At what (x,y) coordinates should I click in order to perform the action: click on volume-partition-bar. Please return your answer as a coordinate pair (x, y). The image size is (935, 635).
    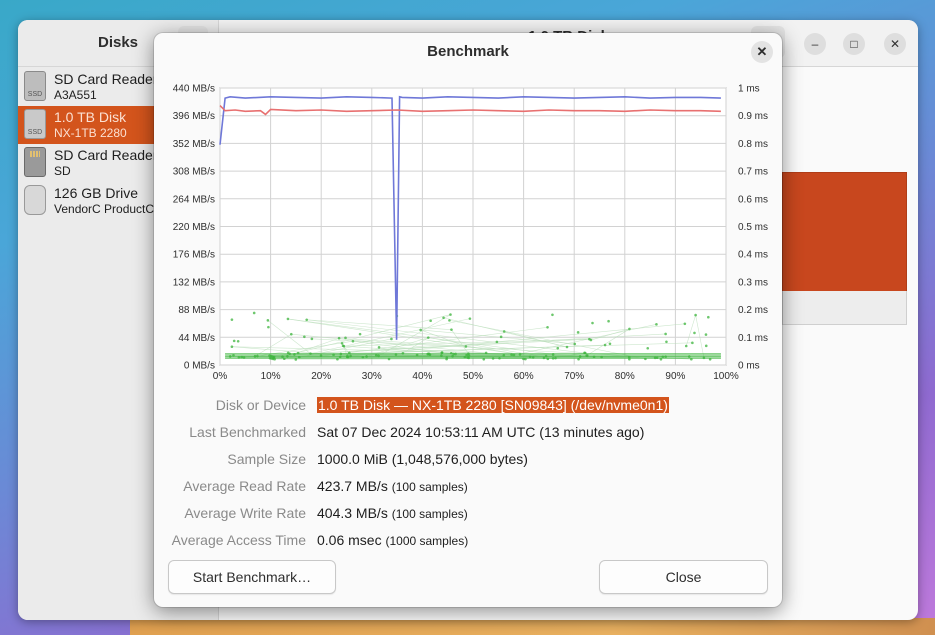
    Looking at the image, I should click on (844, 232).